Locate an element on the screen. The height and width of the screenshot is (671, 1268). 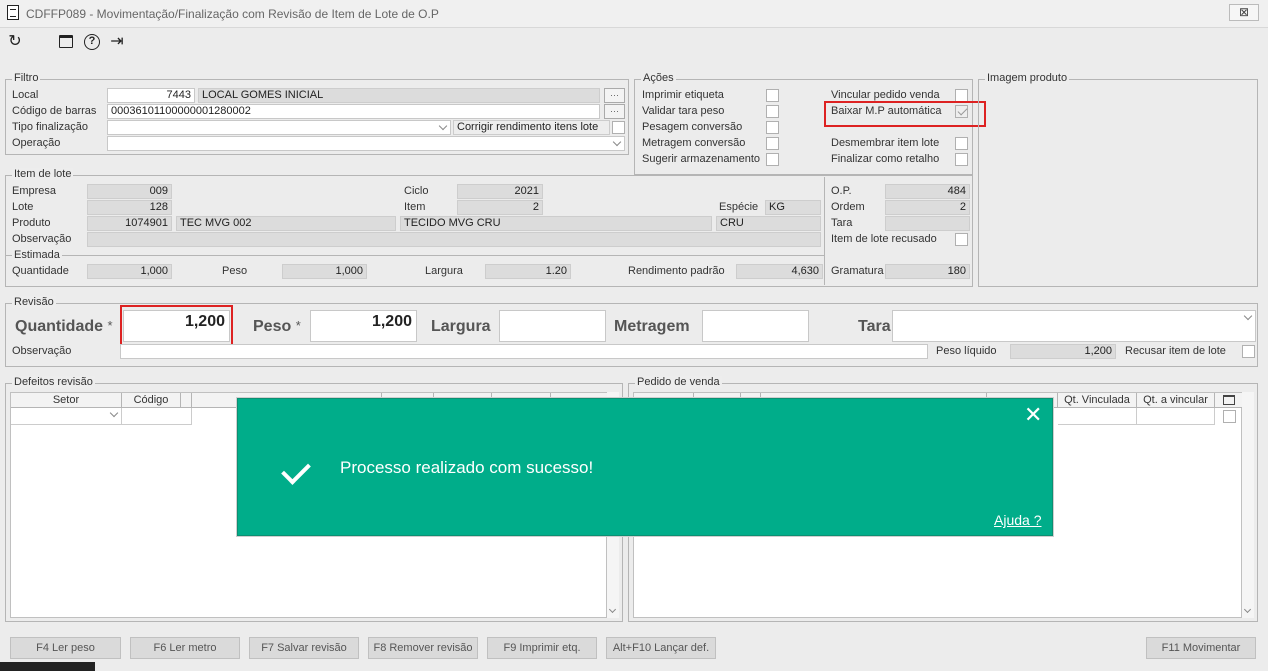
empresa-label: Empresa is located at coordinates (34, 191).